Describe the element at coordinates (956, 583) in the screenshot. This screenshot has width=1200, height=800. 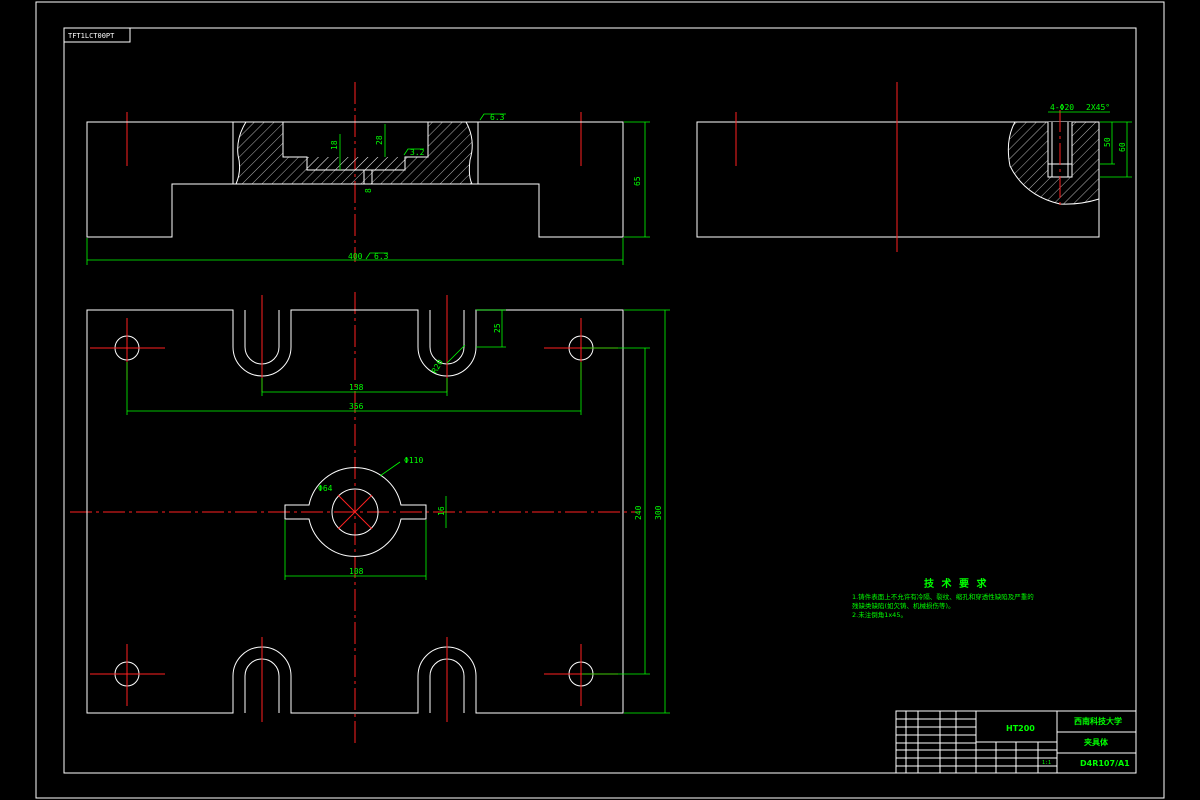
I see `notes-heading: 技 术 要 求` at that location.